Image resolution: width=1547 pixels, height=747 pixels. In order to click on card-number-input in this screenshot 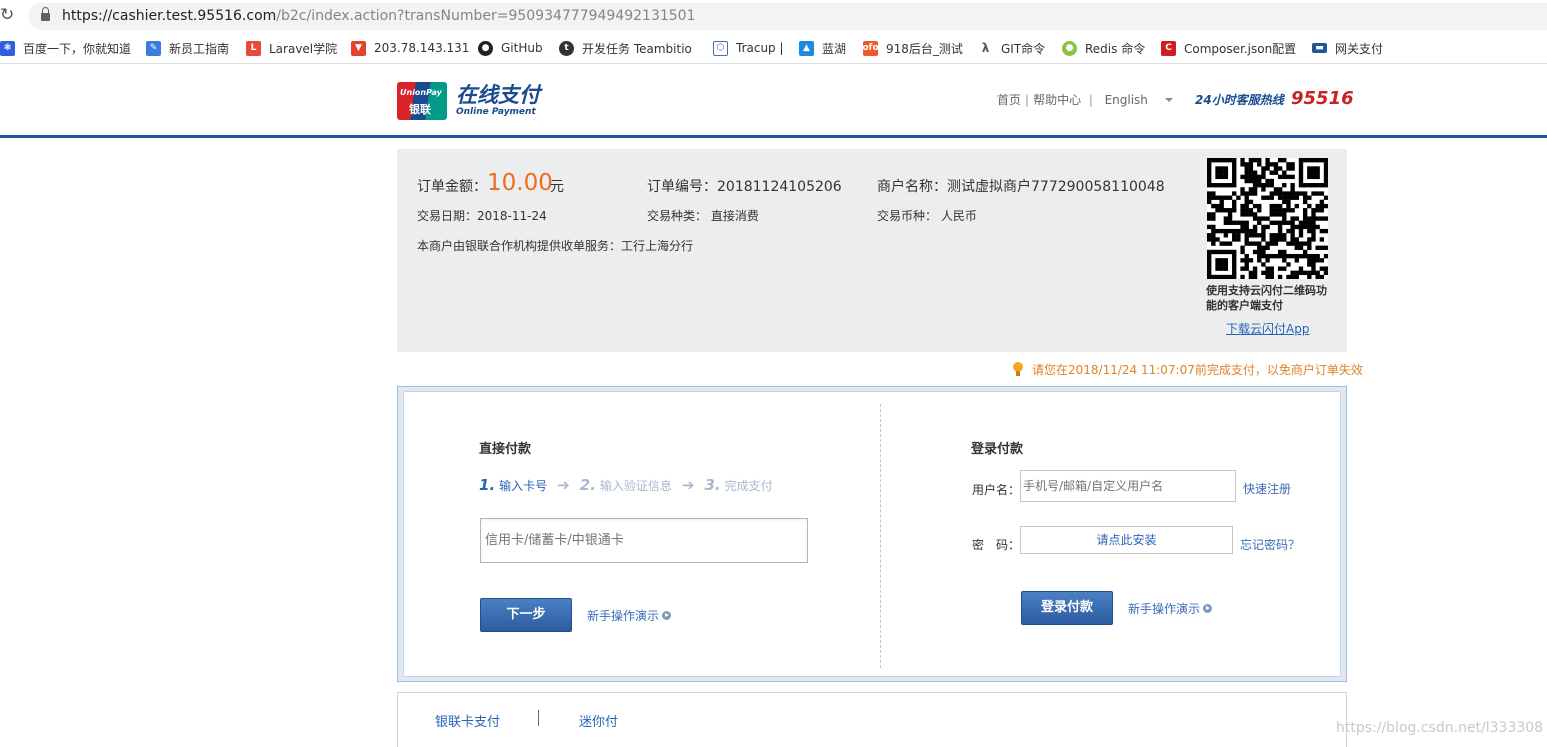, I will do `click(644, 540)`.